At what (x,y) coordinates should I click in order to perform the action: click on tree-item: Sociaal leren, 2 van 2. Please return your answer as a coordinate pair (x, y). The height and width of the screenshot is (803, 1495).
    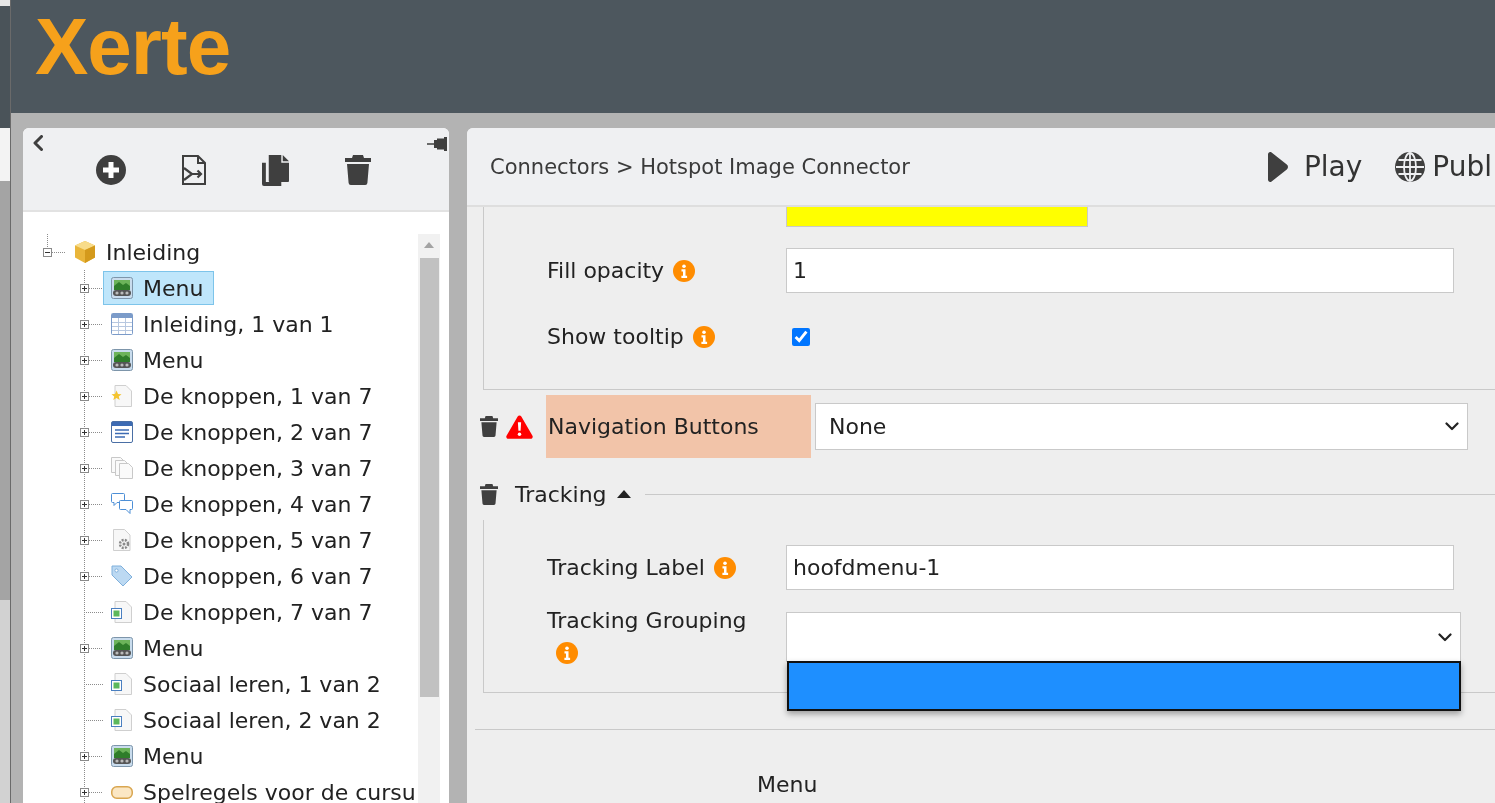
    Looking at the image, I should click on (247, 720).